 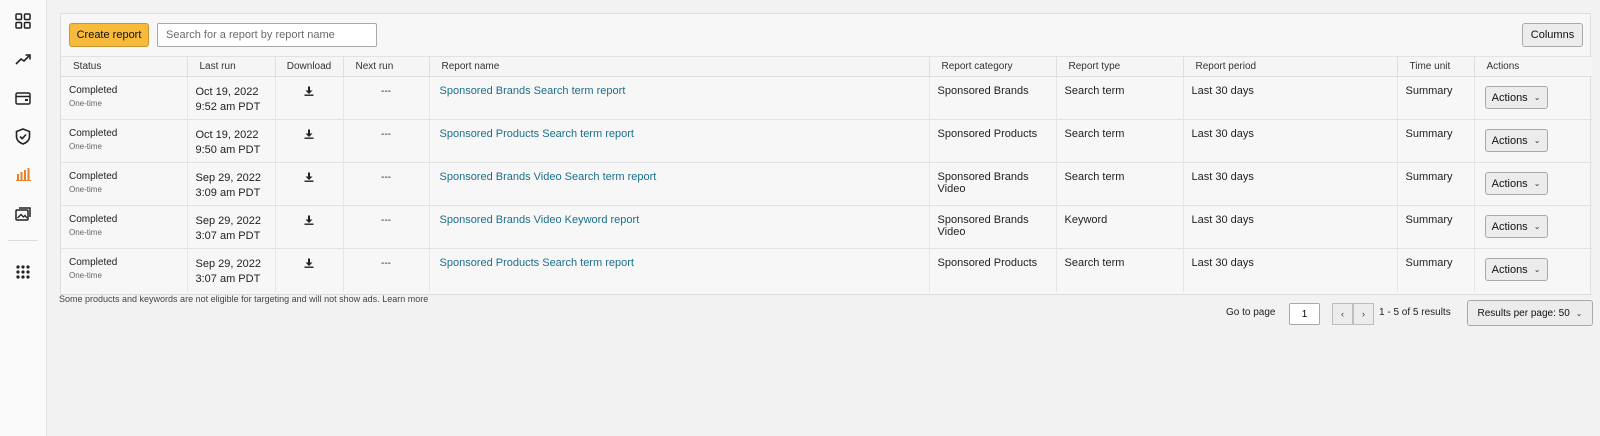 I want to click on report-name-link: Sponsored Brands Search term report, so click(x=532, y=91).